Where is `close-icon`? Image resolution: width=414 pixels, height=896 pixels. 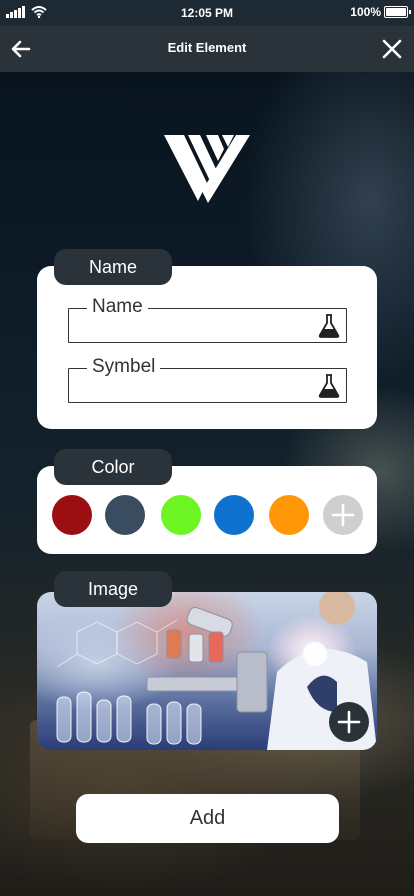
close-icon is located at coordinates (392, 49).